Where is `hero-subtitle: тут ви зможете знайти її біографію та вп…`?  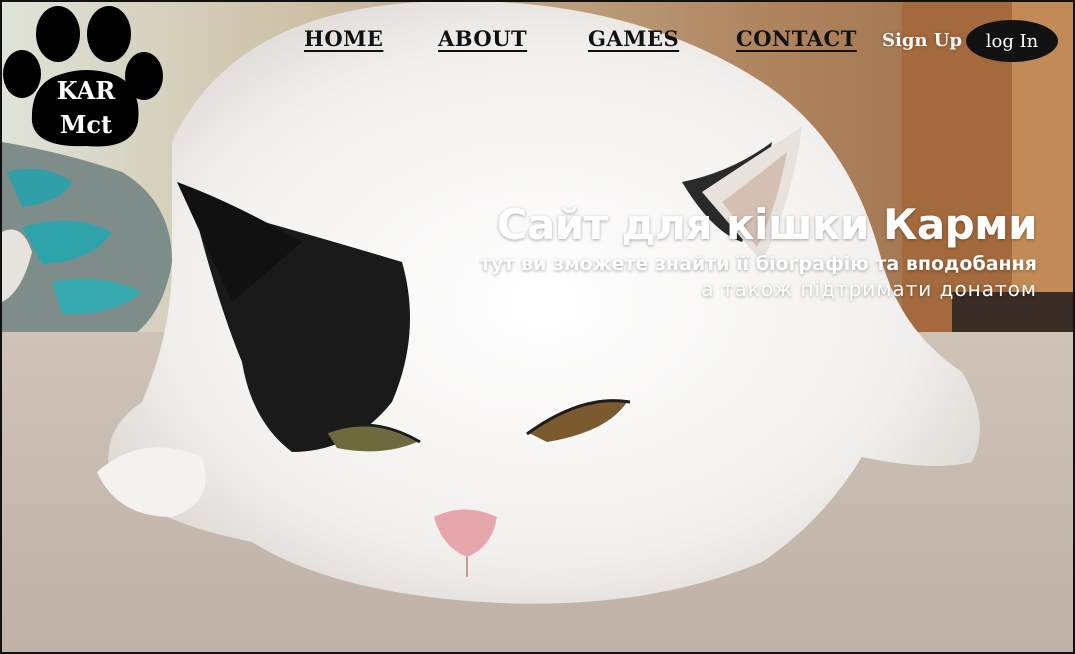 hero-subtitle: тут ви зможете знайти її біографію та вп… is located at coordinates (758, 264).